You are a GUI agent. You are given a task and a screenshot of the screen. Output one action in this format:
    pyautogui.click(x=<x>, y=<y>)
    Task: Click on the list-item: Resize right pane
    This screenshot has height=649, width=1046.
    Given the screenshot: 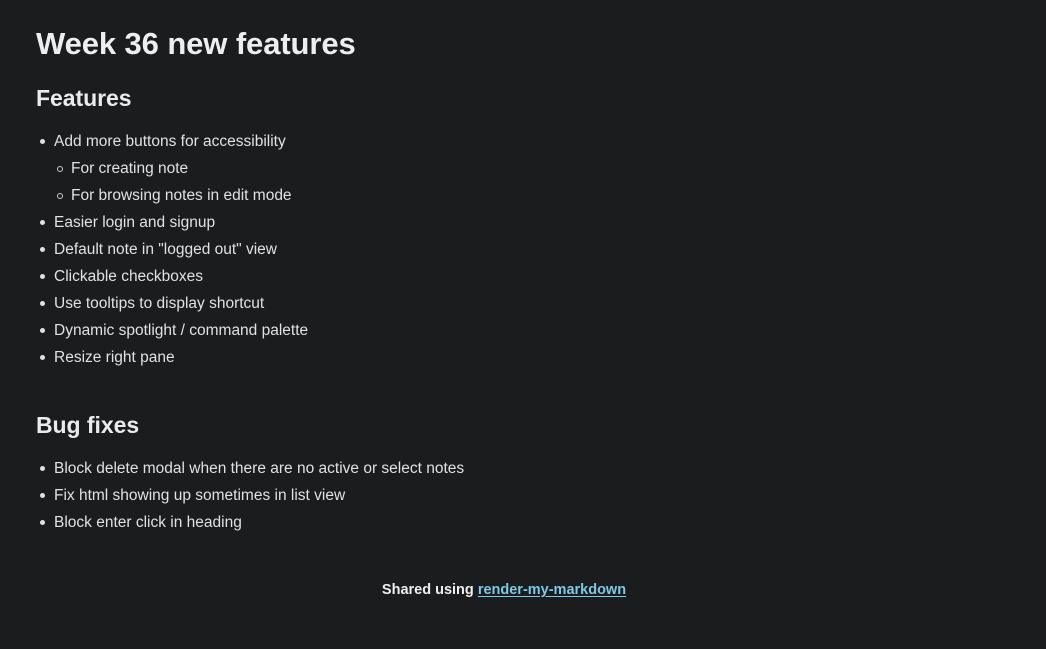 What is the action you would take?
    pyautogui.click(x=504, y=357)
    